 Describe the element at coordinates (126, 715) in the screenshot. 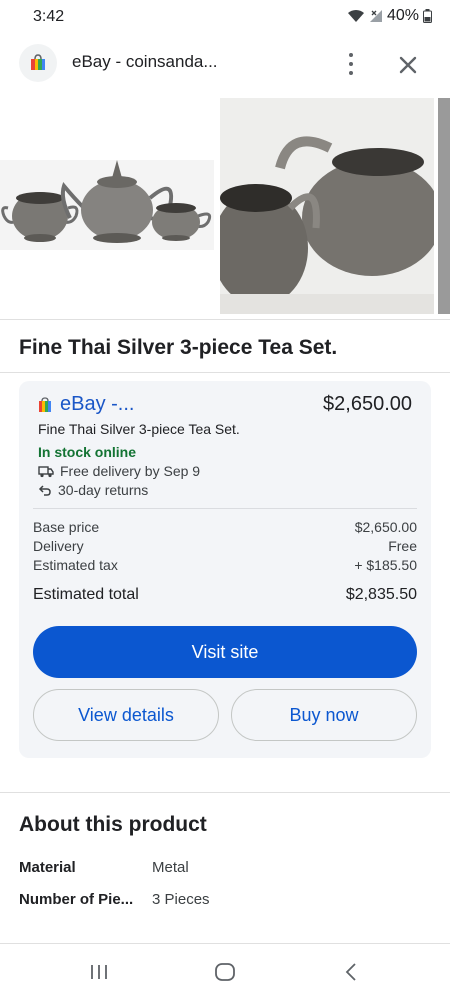

I see `view-details-button: View details` at that location.